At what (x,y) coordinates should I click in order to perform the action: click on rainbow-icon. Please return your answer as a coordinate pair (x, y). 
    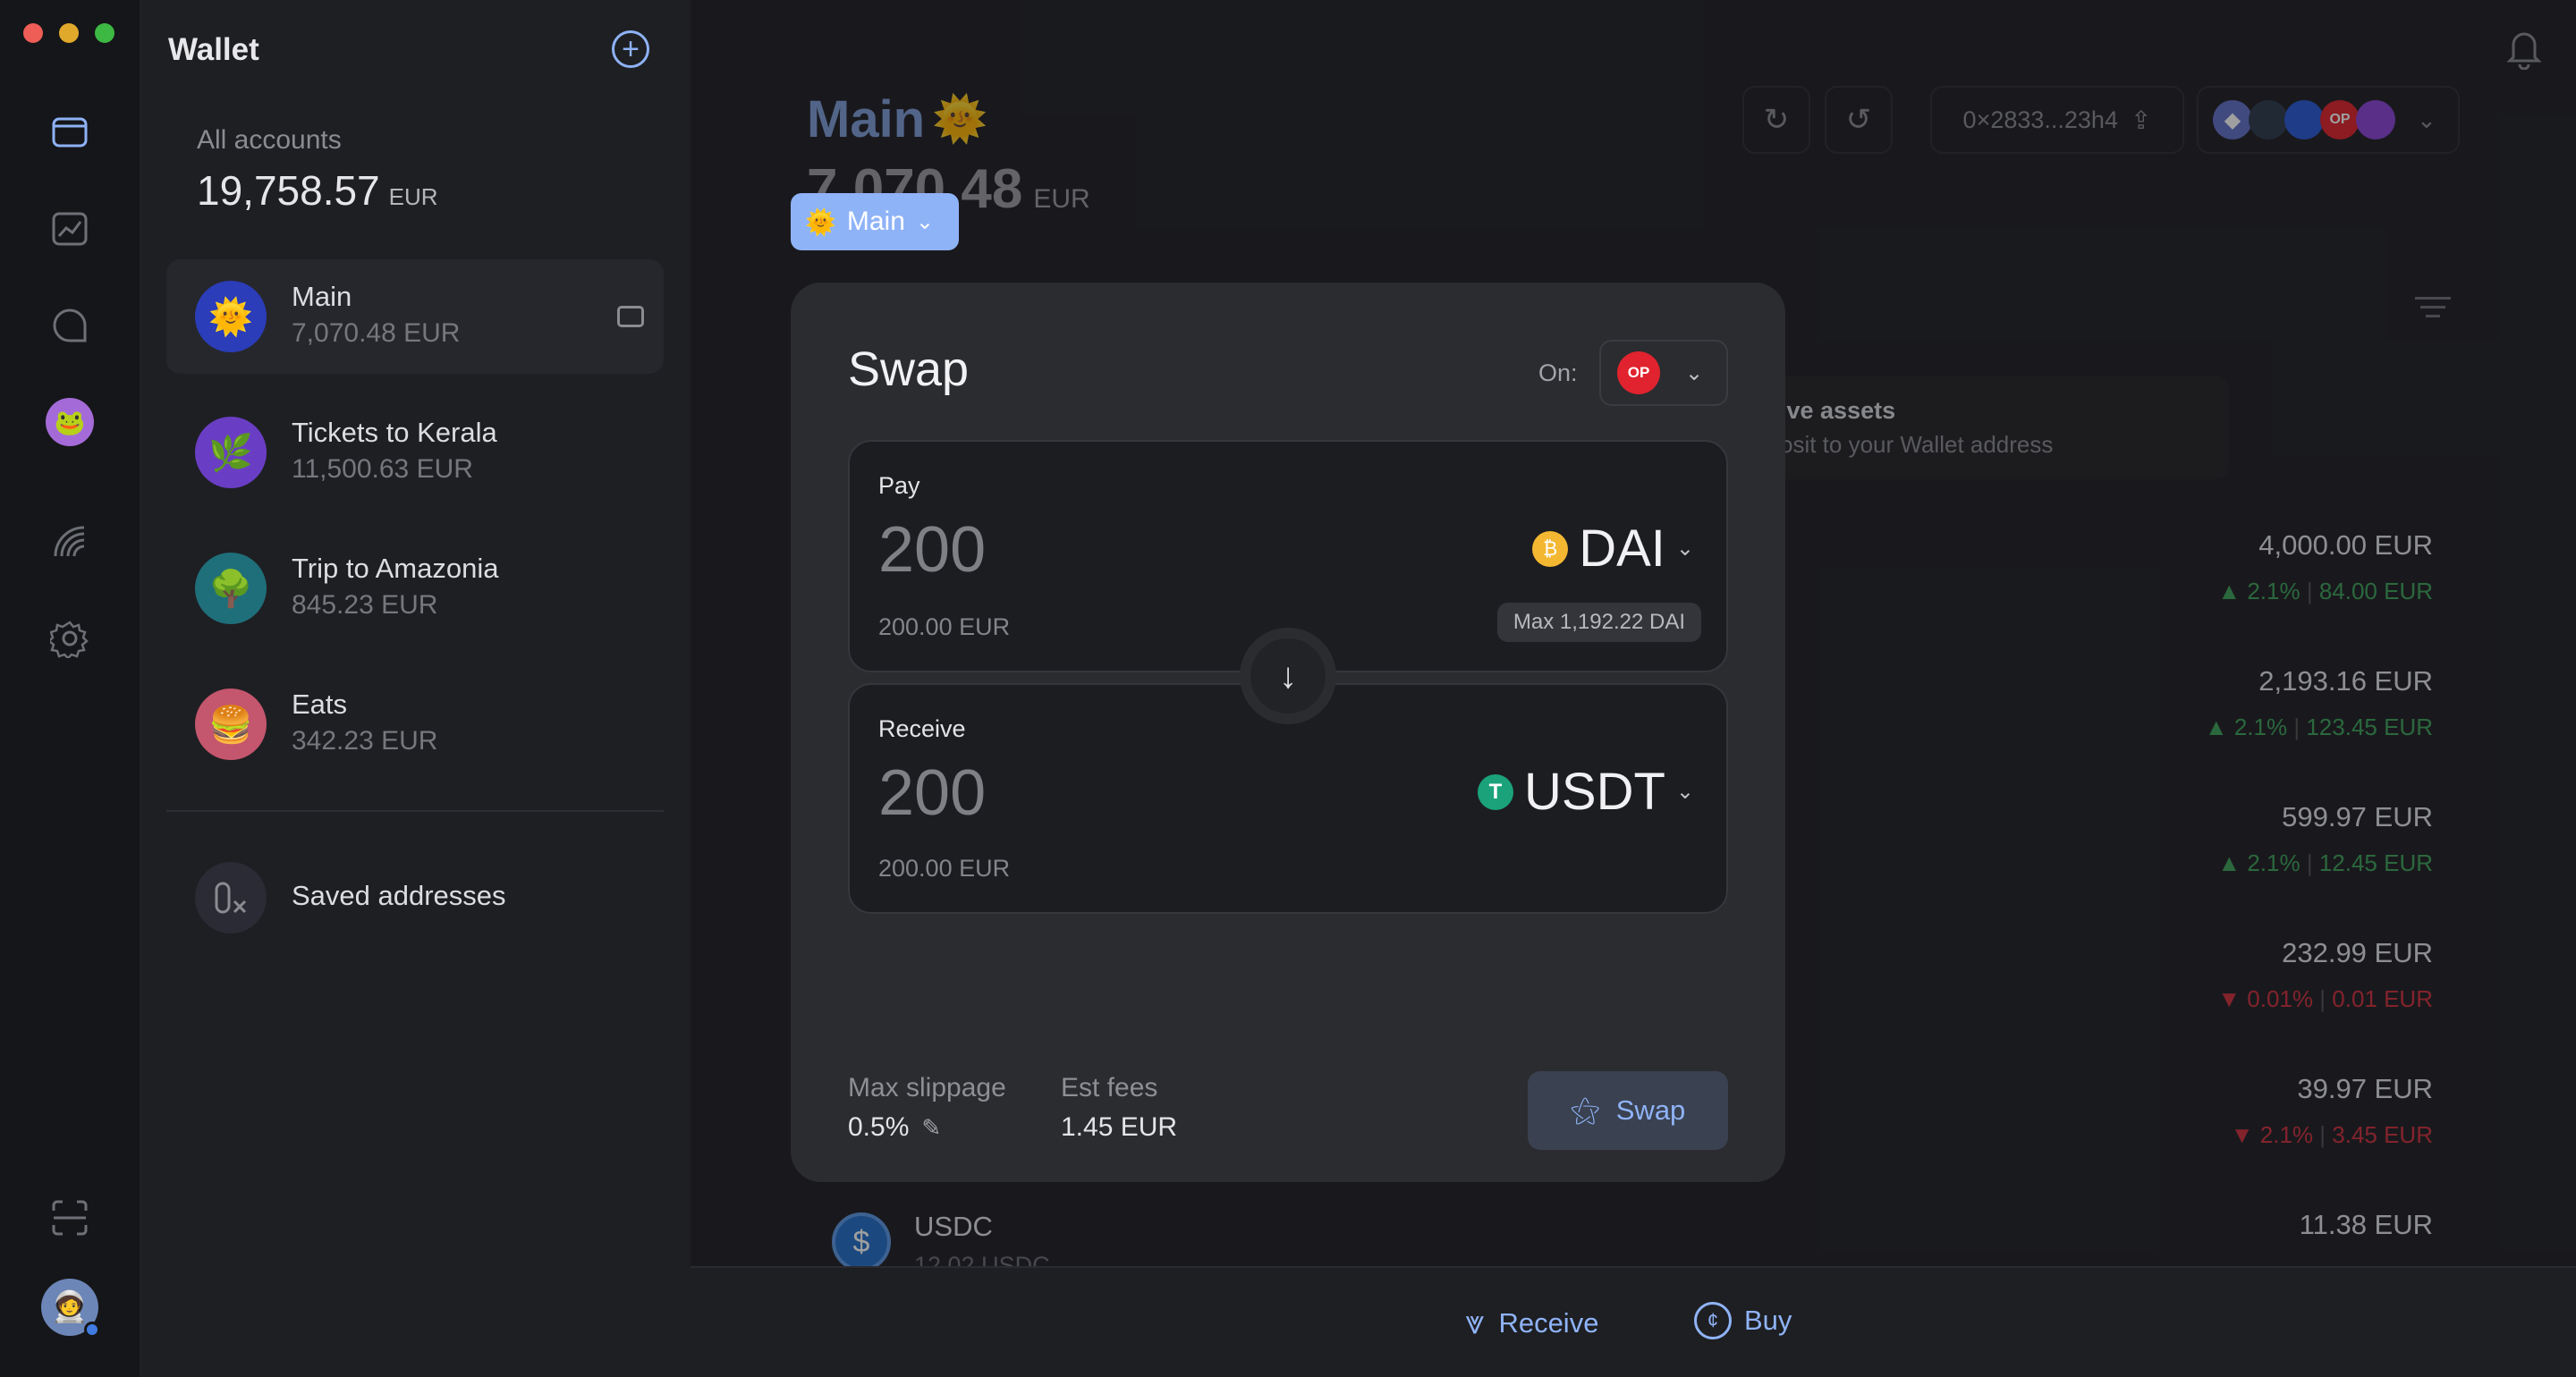
    Looking at the image, I should click on (70, 542).